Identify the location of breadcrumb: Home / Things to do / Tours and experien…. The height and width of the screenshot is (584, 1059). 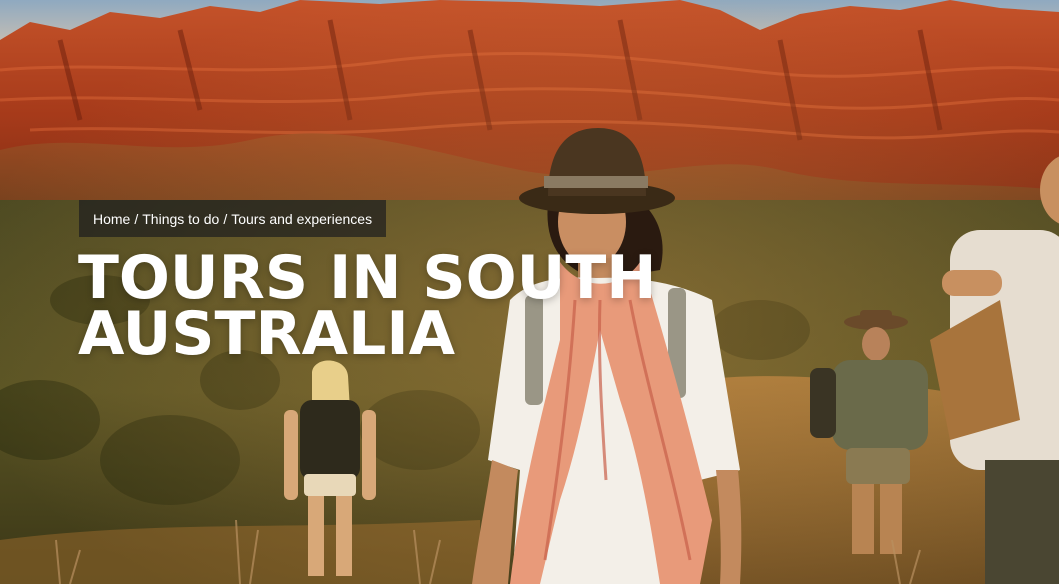
(233, 218).